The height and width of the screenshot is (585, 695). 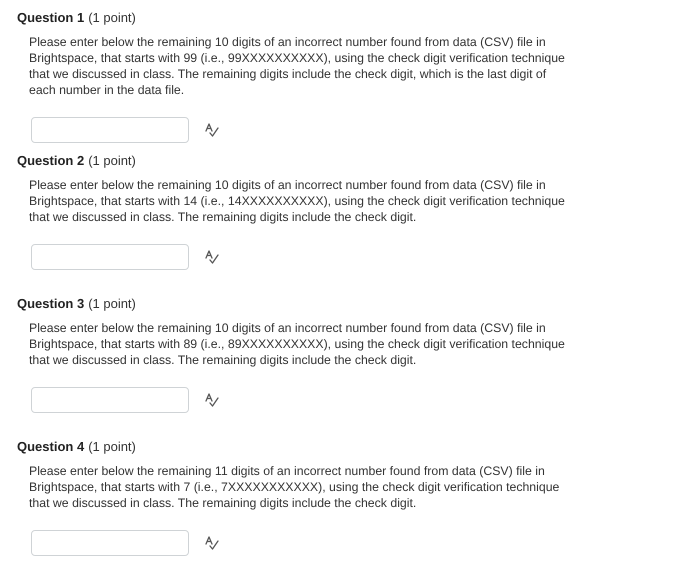 I want to click on question-prompt: Please enter below the remaining 11 digits of an incorrect number found from data (CSV) file in Brightspace, that starts with 7 (i.e., 7XXXXXXXXXXX), using the check digit verification technique that we discussed in class. The remaining digits include the check digit., so click(x=294, y=487).